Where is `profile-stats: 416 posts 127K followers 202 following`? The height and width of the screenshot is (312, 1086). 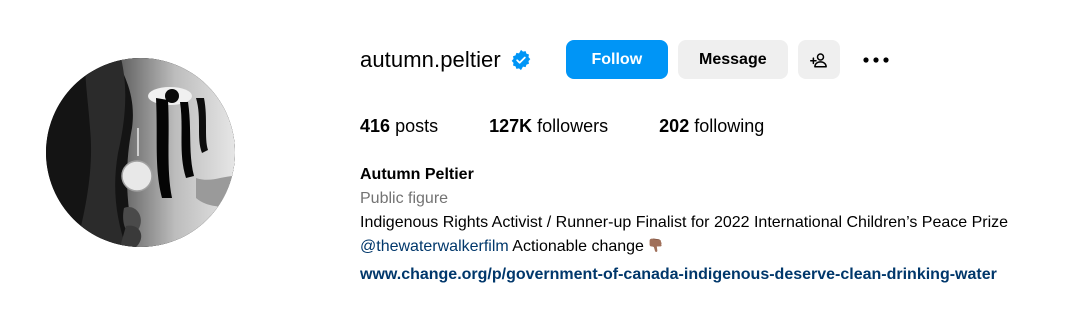
profile-stats: 416 posts 127K followers 202 following is located at coordinates (587, 126).